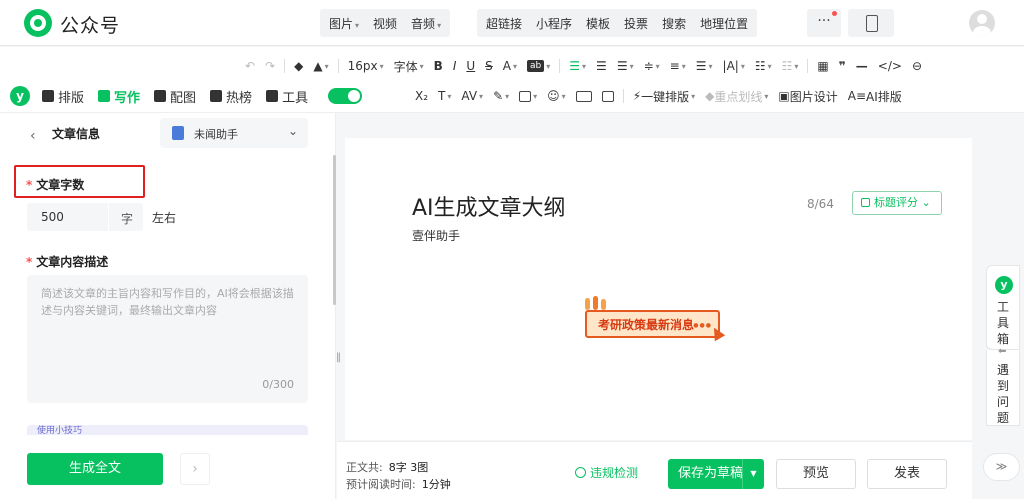 This screenshot has width=1024, height=499. Describe the element at coordinates (216, 96) in the screenshot. I see `book-icon` at that location.